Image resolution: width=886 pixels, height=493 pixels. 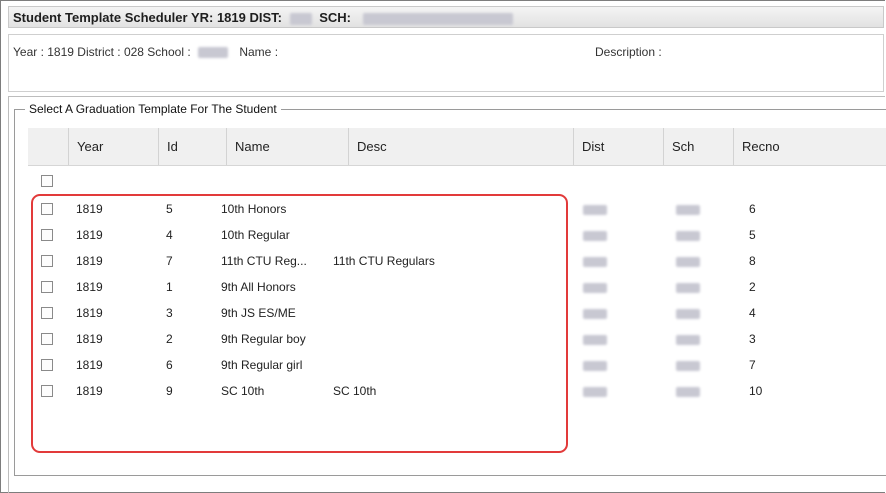 What do you see at coordinates (457, 313) in the screenshot?
I see `table-row: 1819 3 9th JS ES/ME 4` at bounding box center [457, 313].